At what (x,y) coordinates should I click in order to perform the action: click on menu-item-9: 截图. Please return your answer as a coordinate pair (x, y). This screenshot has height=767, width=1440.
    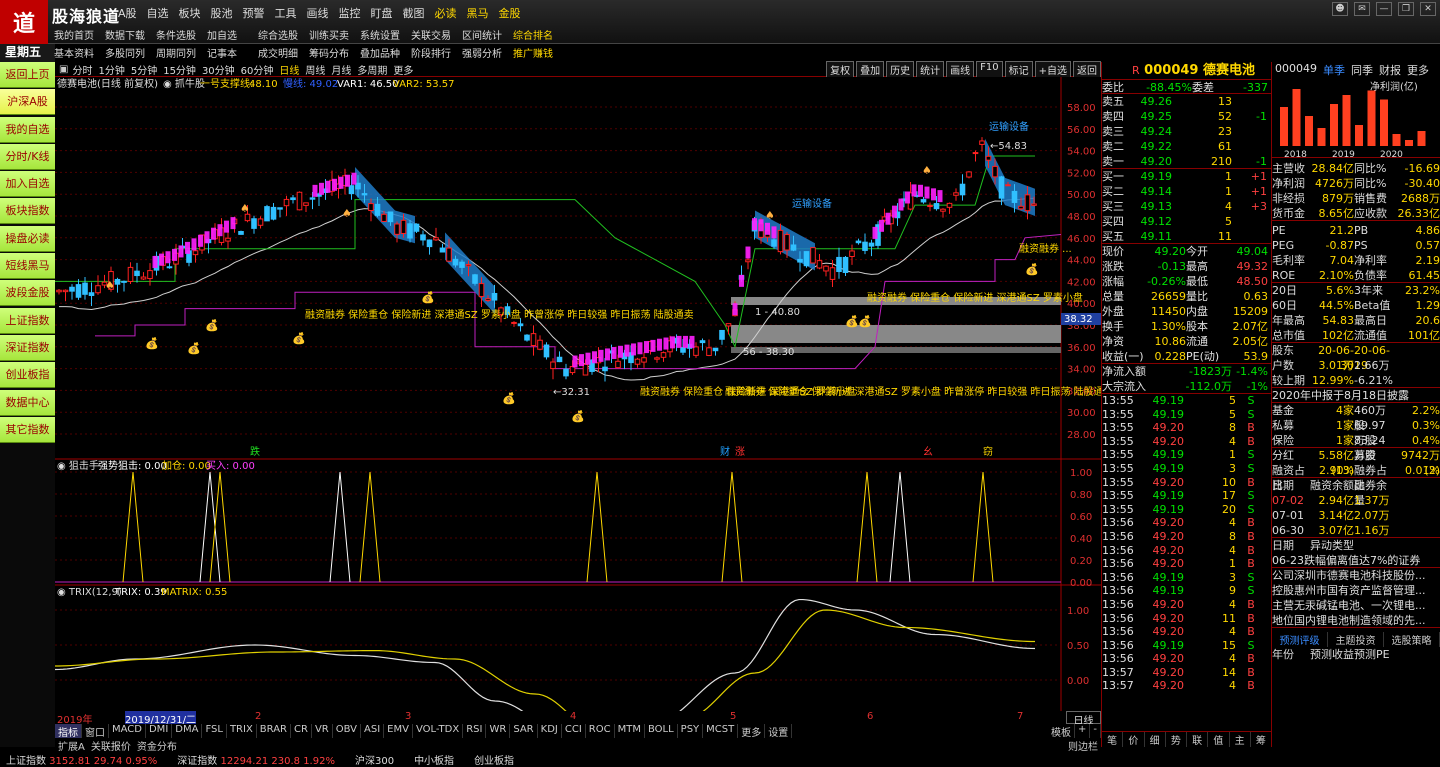
    Looking at the image, I should click on (414, 13).